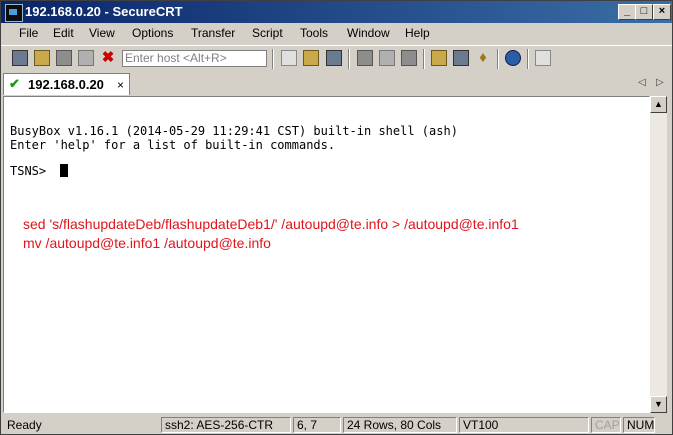 The height and width of the screenshot is (435, 673). What do you see at coordinates (226, 425) in the screenshot?
I see `status-cipher: ssh2: AES-256-CTR` at bounding box center [226, 425].